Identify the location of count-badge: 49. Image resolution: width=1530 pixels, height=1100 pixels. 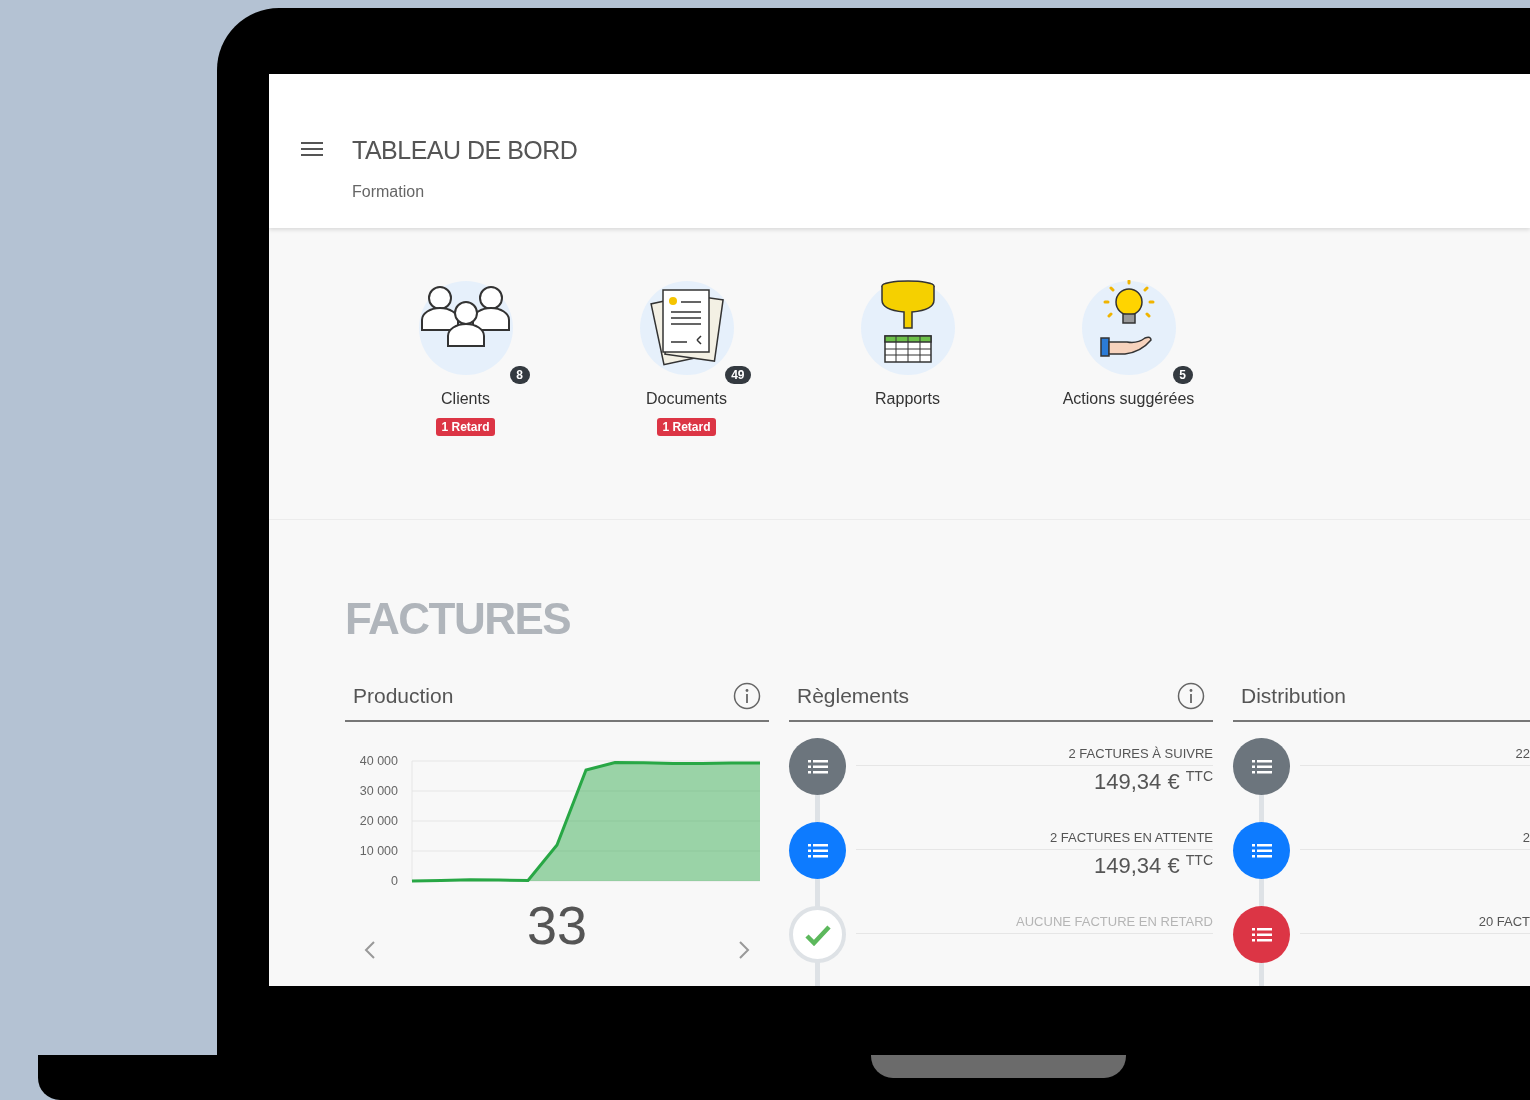
(738, 375).